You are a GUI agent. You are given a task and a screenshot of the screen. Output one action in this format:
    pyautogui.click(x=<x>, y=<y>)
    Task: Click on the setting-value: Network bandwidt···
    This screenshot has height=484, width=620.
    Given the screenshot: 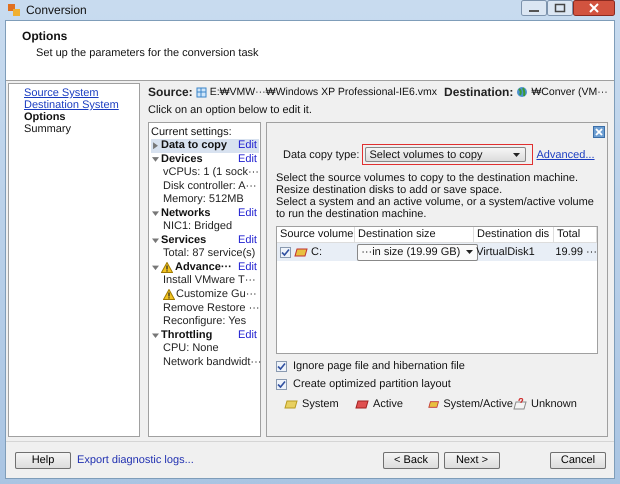 What is the action you would take?
    pyautogui.click(x=212, y=363)
    